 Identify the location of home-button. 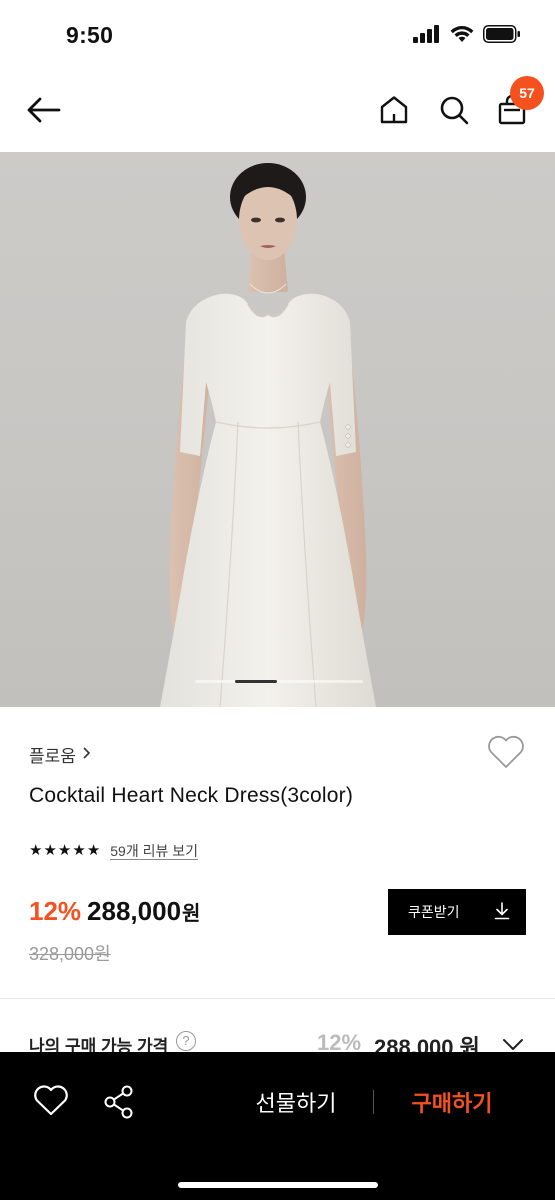
(394, 112).